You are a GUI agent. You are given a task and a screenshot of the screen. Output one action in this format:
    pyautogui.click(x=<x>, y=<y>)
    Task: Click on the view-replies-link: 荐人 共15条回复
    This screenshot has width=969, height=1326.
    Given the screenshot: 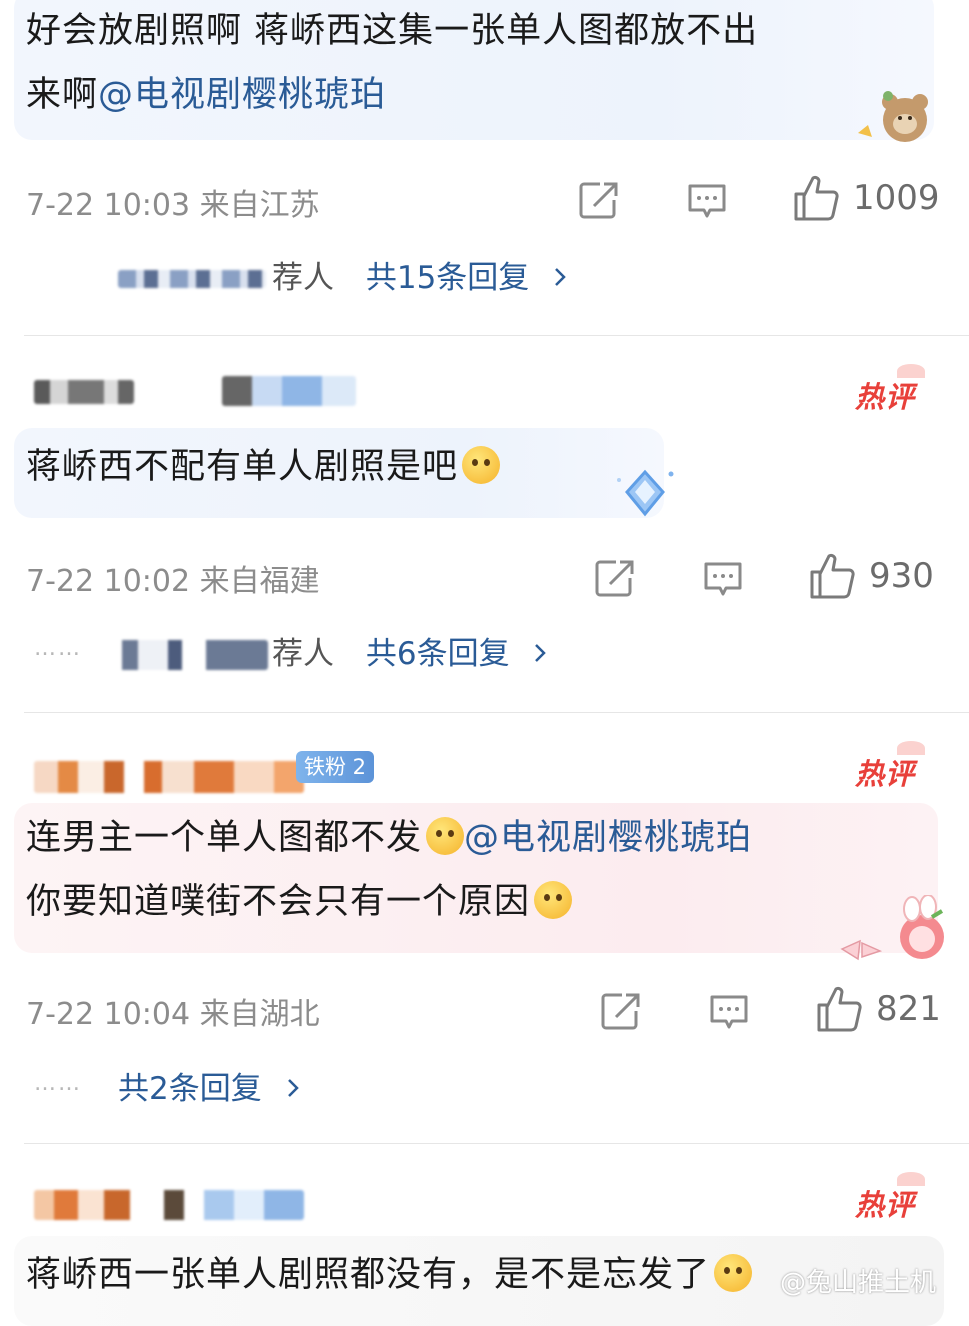 What is the action you would take?
    pyautogui.click(x=419, y=274)
    